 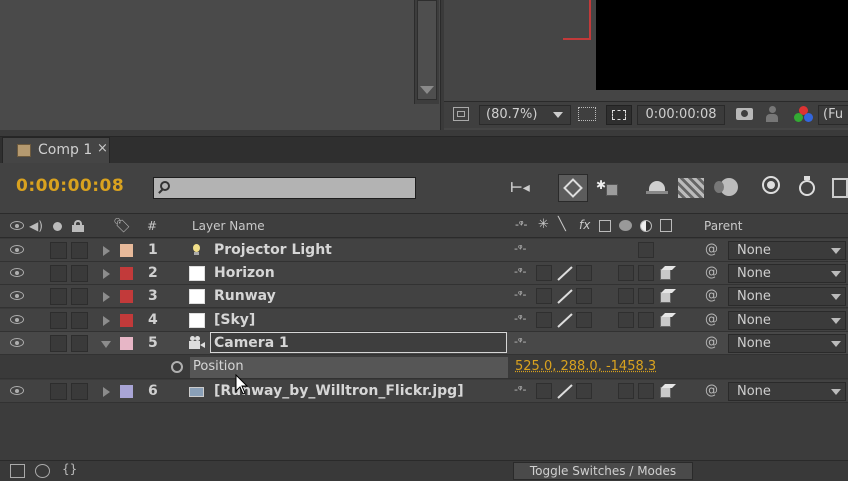 I want to click on close-icon: ×, so click(x=102, y=148).